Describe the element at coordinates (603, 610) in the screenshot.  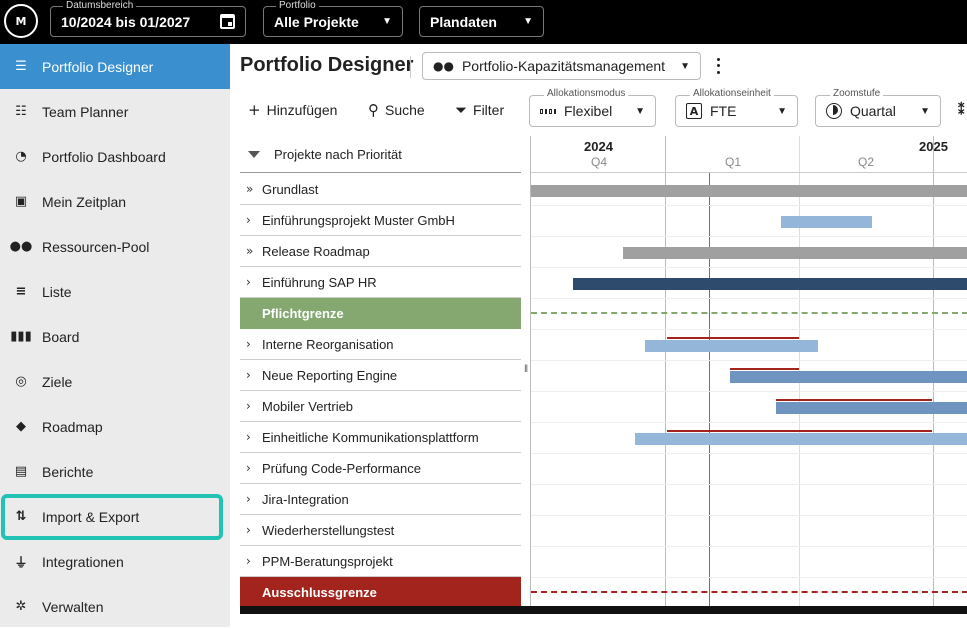
I see `horizontal-scrollbar` at that location.